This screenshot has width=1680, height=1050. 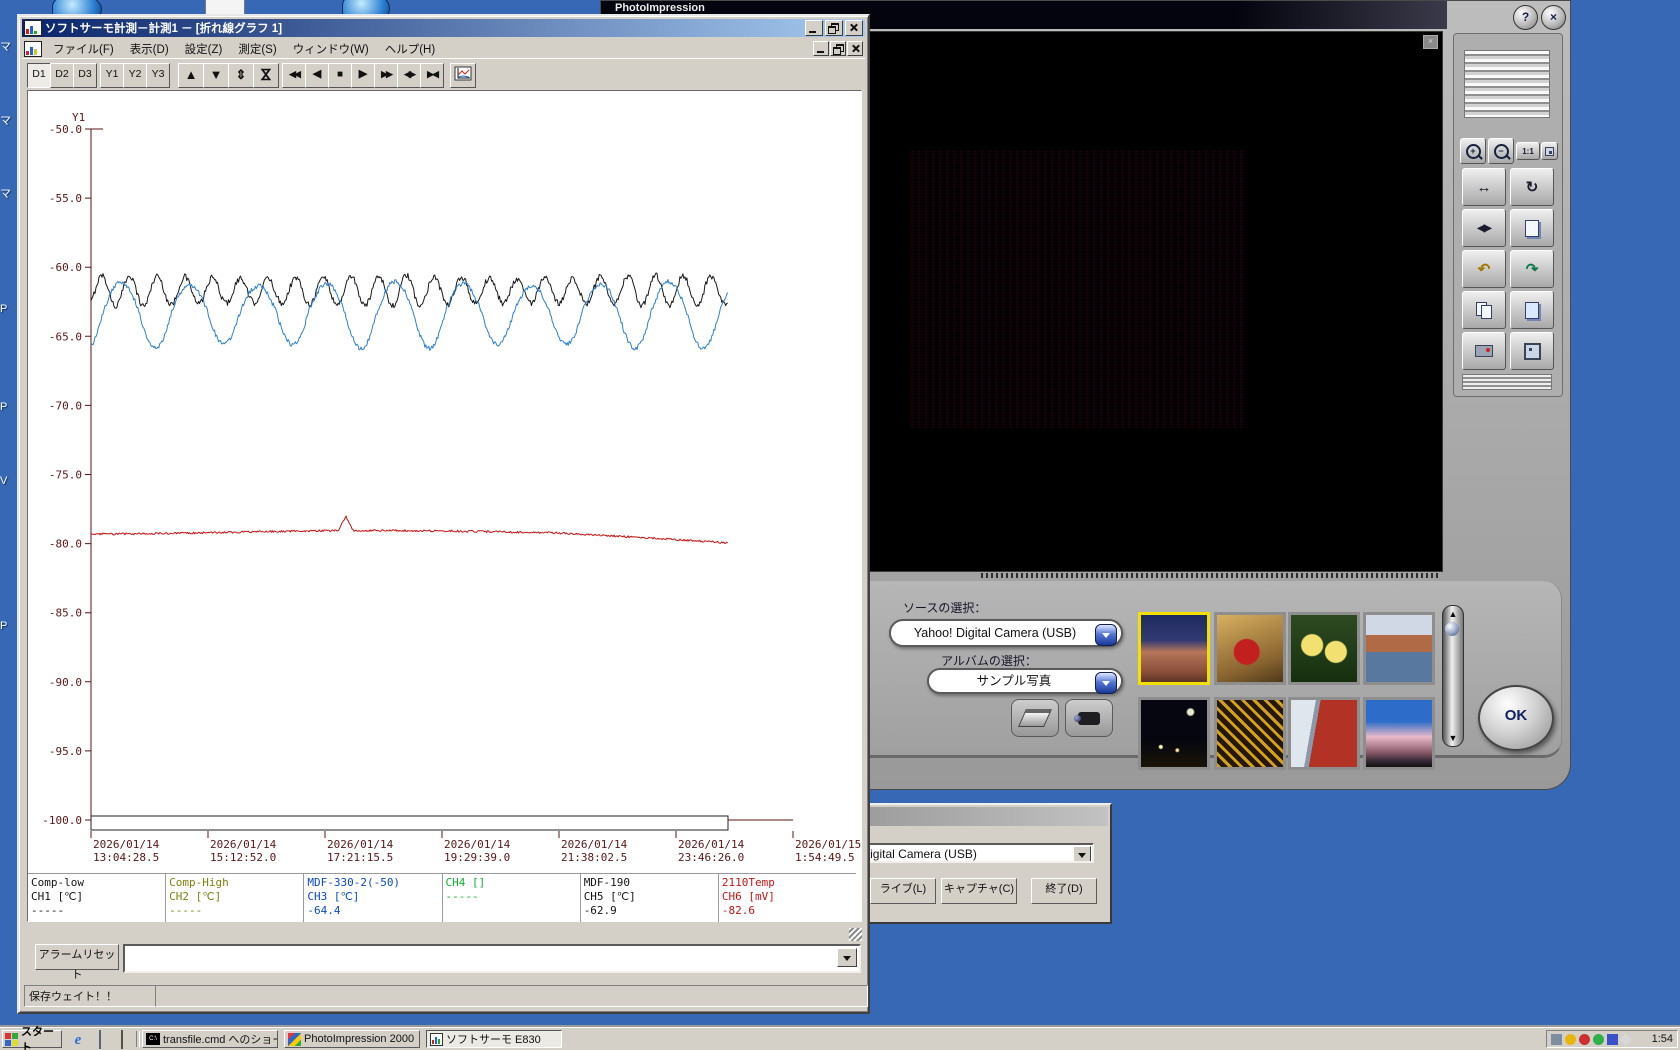 I want to click on actual-size-button: 1:1, so click(x=1528, y=151).